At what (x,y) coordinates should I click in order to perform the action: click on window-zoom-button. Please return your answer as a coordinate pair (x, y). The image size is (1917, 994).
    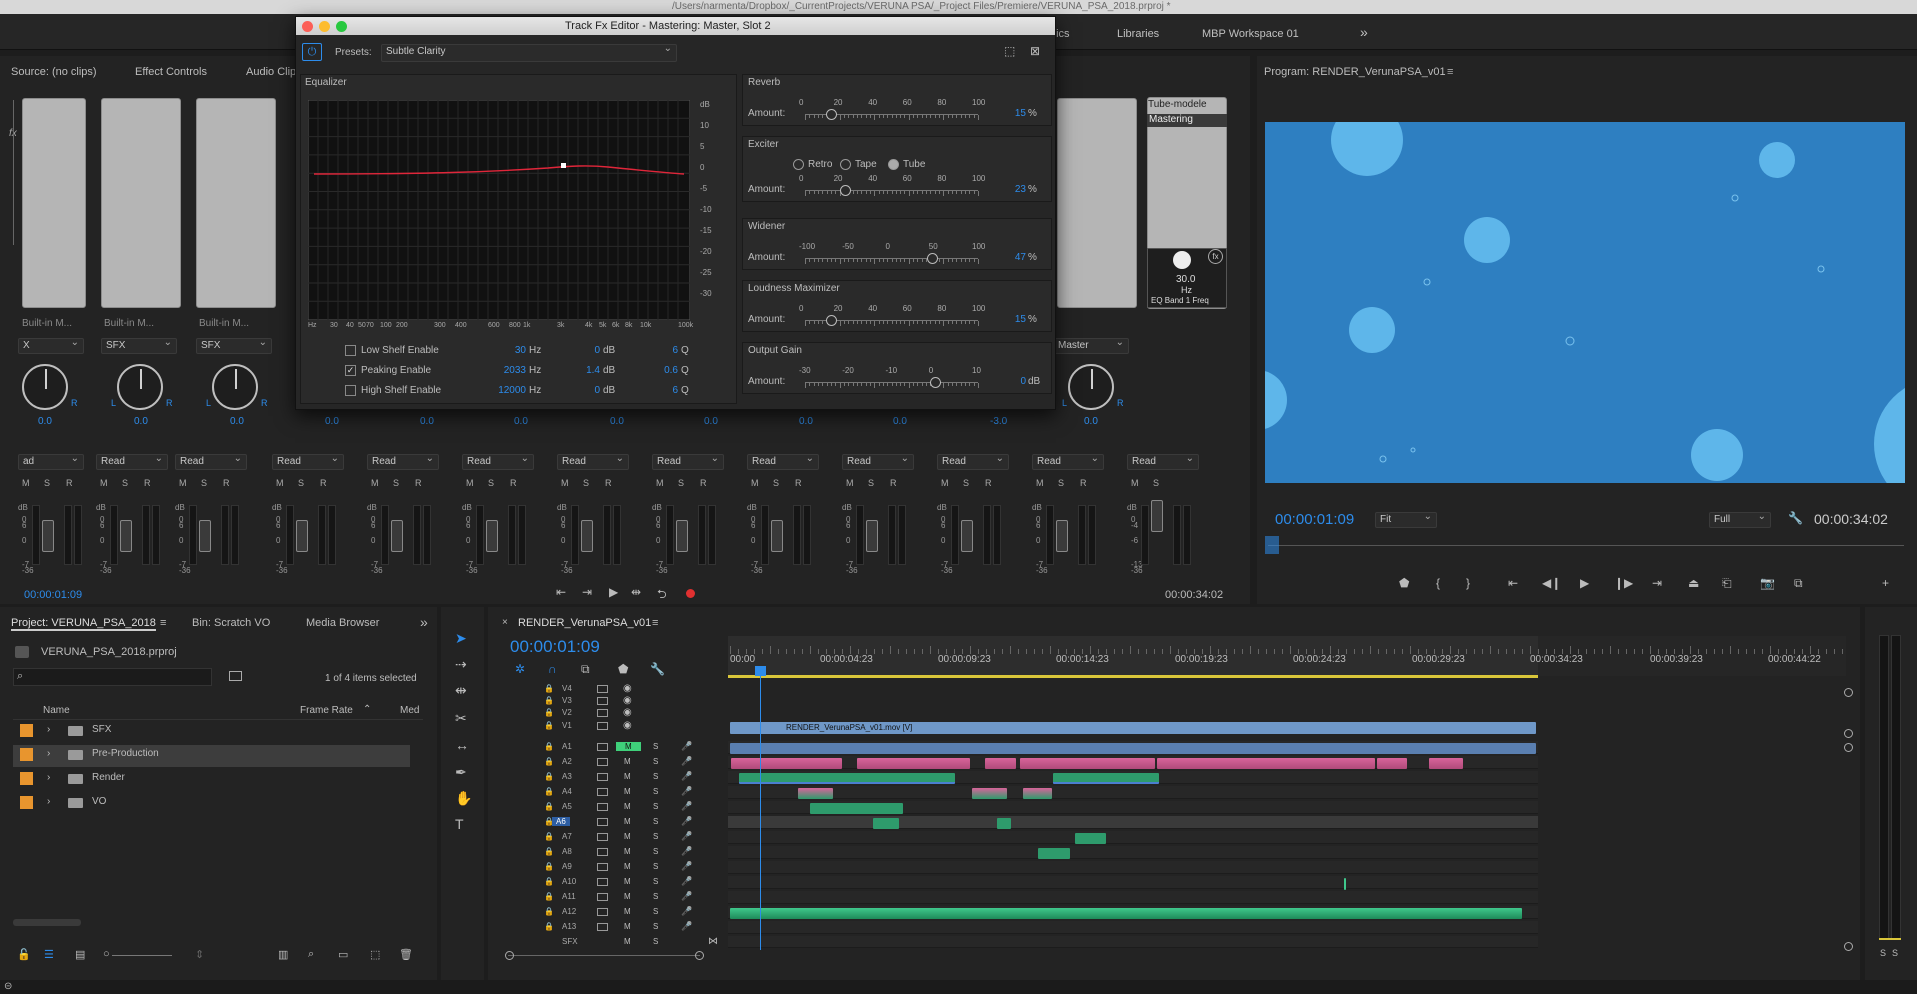
    Looking at the image, I should click on (341, 26).